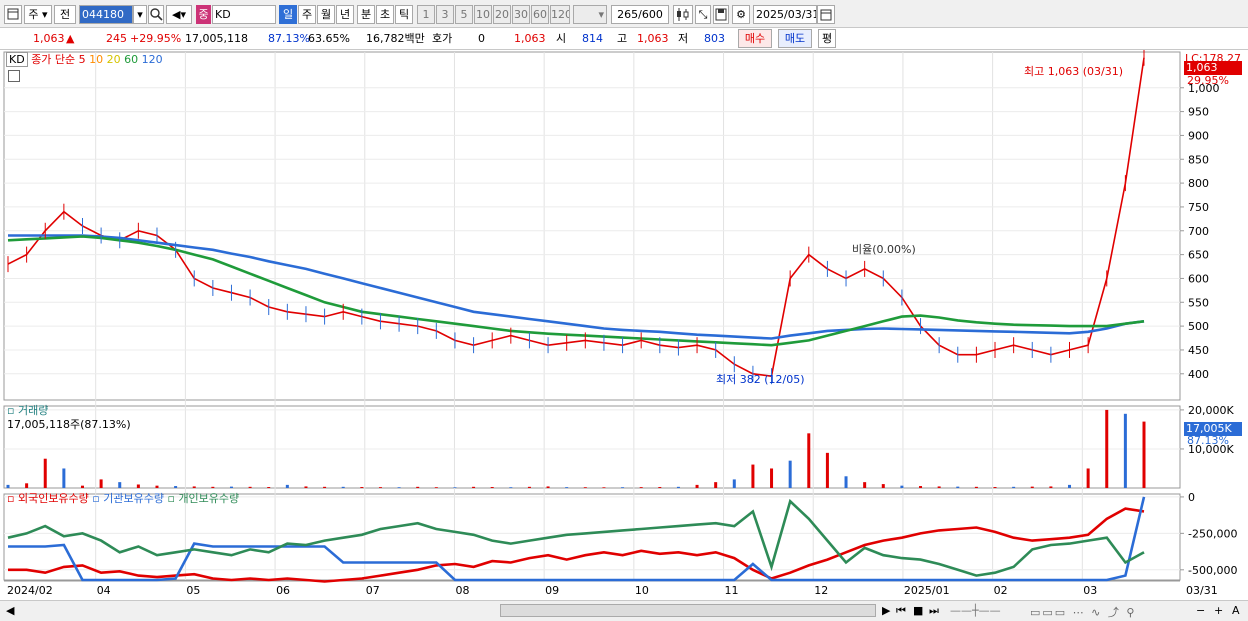  What do you see at coordinates (683, 38) in the screenshot?
I see `low-label: 저` at bounding box center [683, 38].